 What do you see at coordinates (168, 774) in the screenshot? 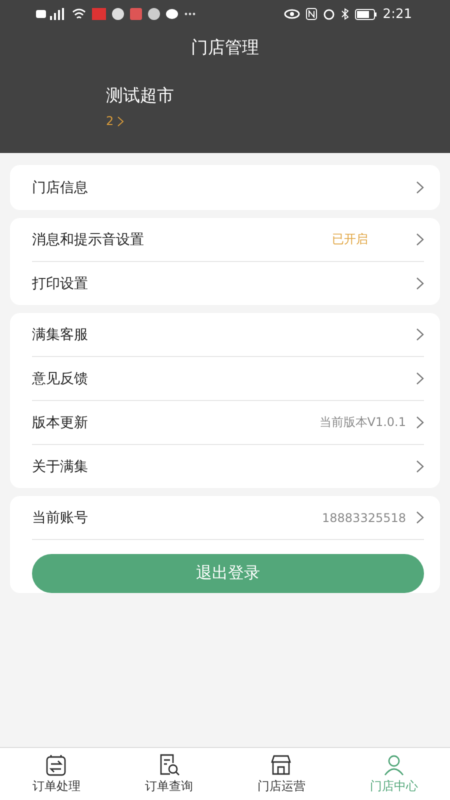
I see `nav-tab: 订单查询` at bounding box center [168, 774].